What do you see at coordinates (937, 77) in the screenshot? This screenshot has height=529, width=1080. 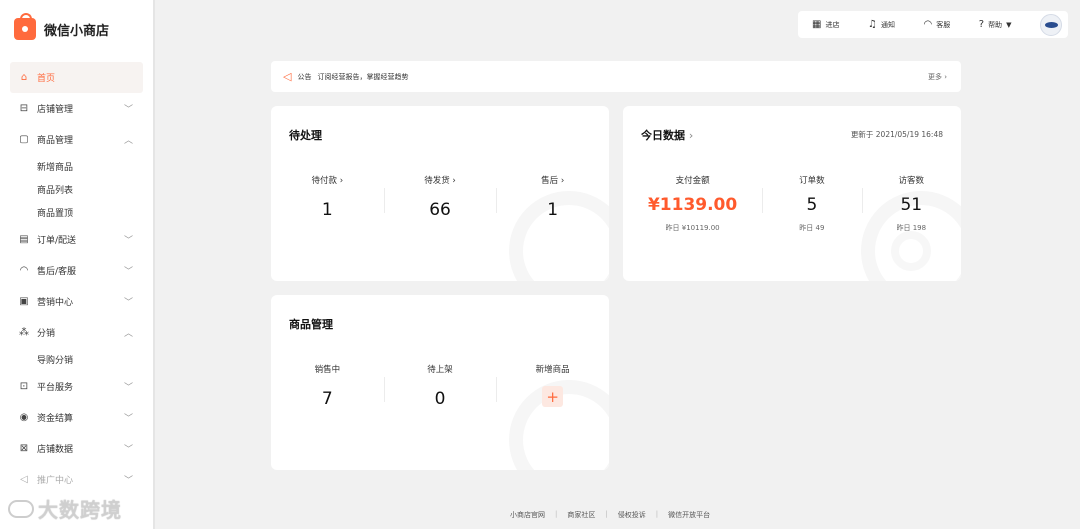 I see `notice-more-link: 更多 ›` at bounding box center [937, 77].